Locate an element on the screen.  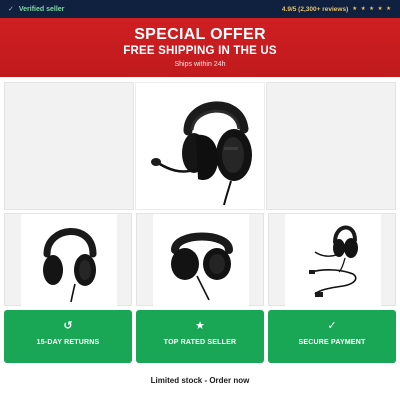
verified-seller: ✓ Verified seller is located at coordinates (36, 9).